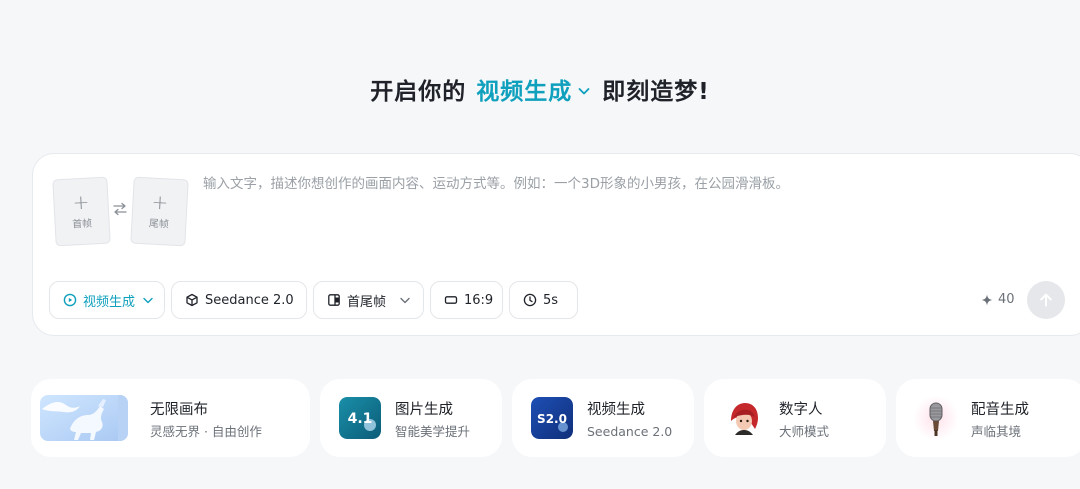  I want to click on frames-icon, so click(334, 300).